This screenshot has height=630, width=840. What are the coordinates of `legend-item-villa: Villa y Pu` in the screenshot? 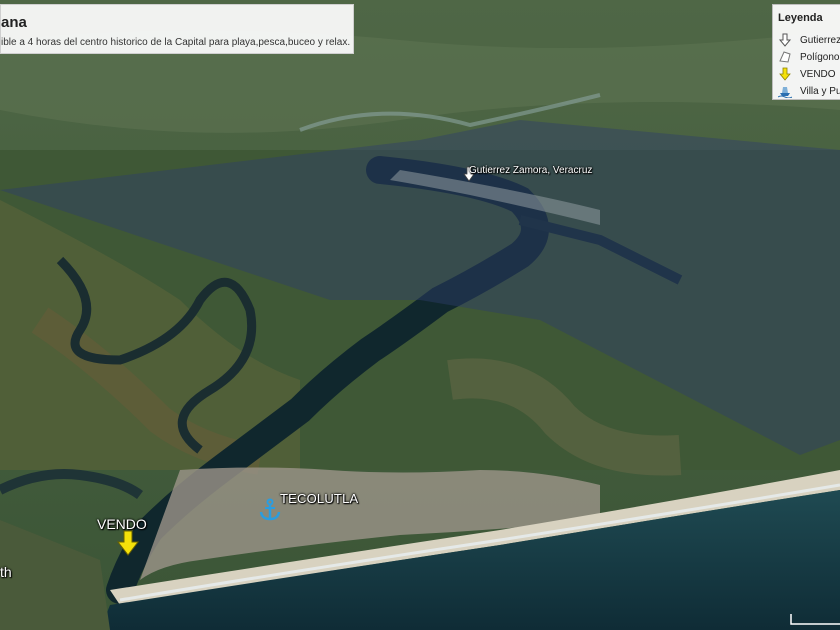 It's located at (809, 91).